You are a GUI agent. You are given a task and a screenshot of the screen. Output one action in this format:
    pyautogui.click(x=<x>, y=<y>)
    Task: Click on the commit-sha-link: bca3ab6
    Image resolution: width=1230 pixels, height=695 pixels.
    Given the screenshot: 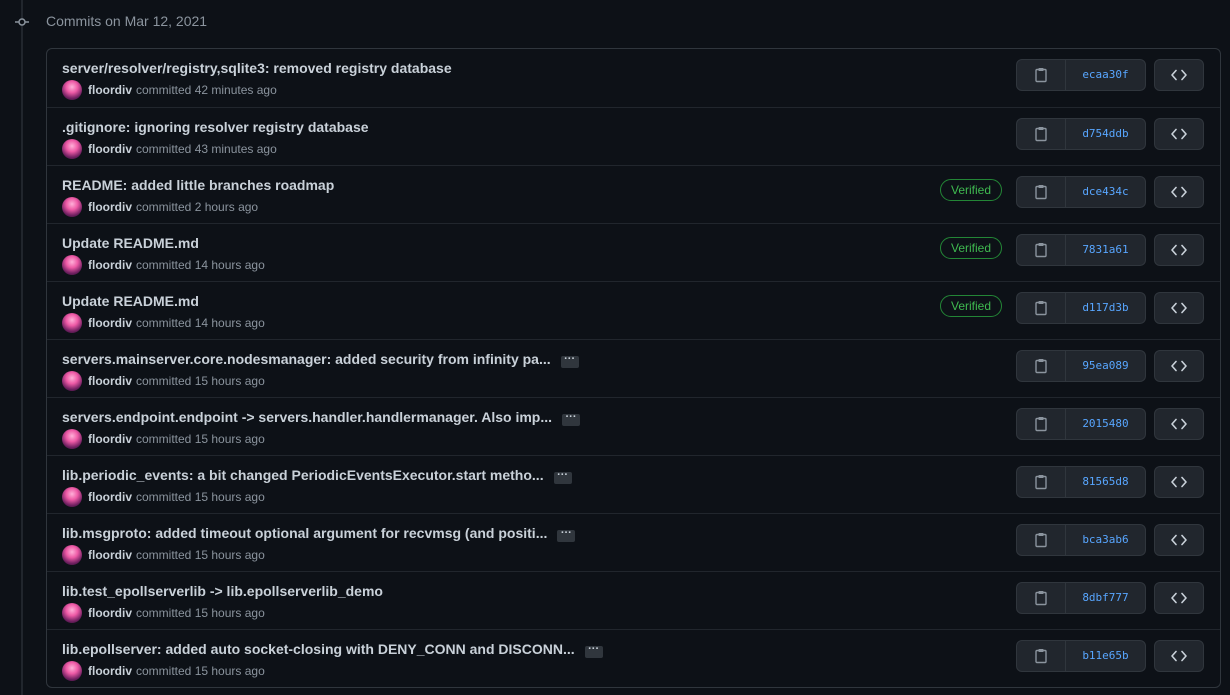 What is the action you would take?
    pyautogui.click(x=1105, y=540)
    